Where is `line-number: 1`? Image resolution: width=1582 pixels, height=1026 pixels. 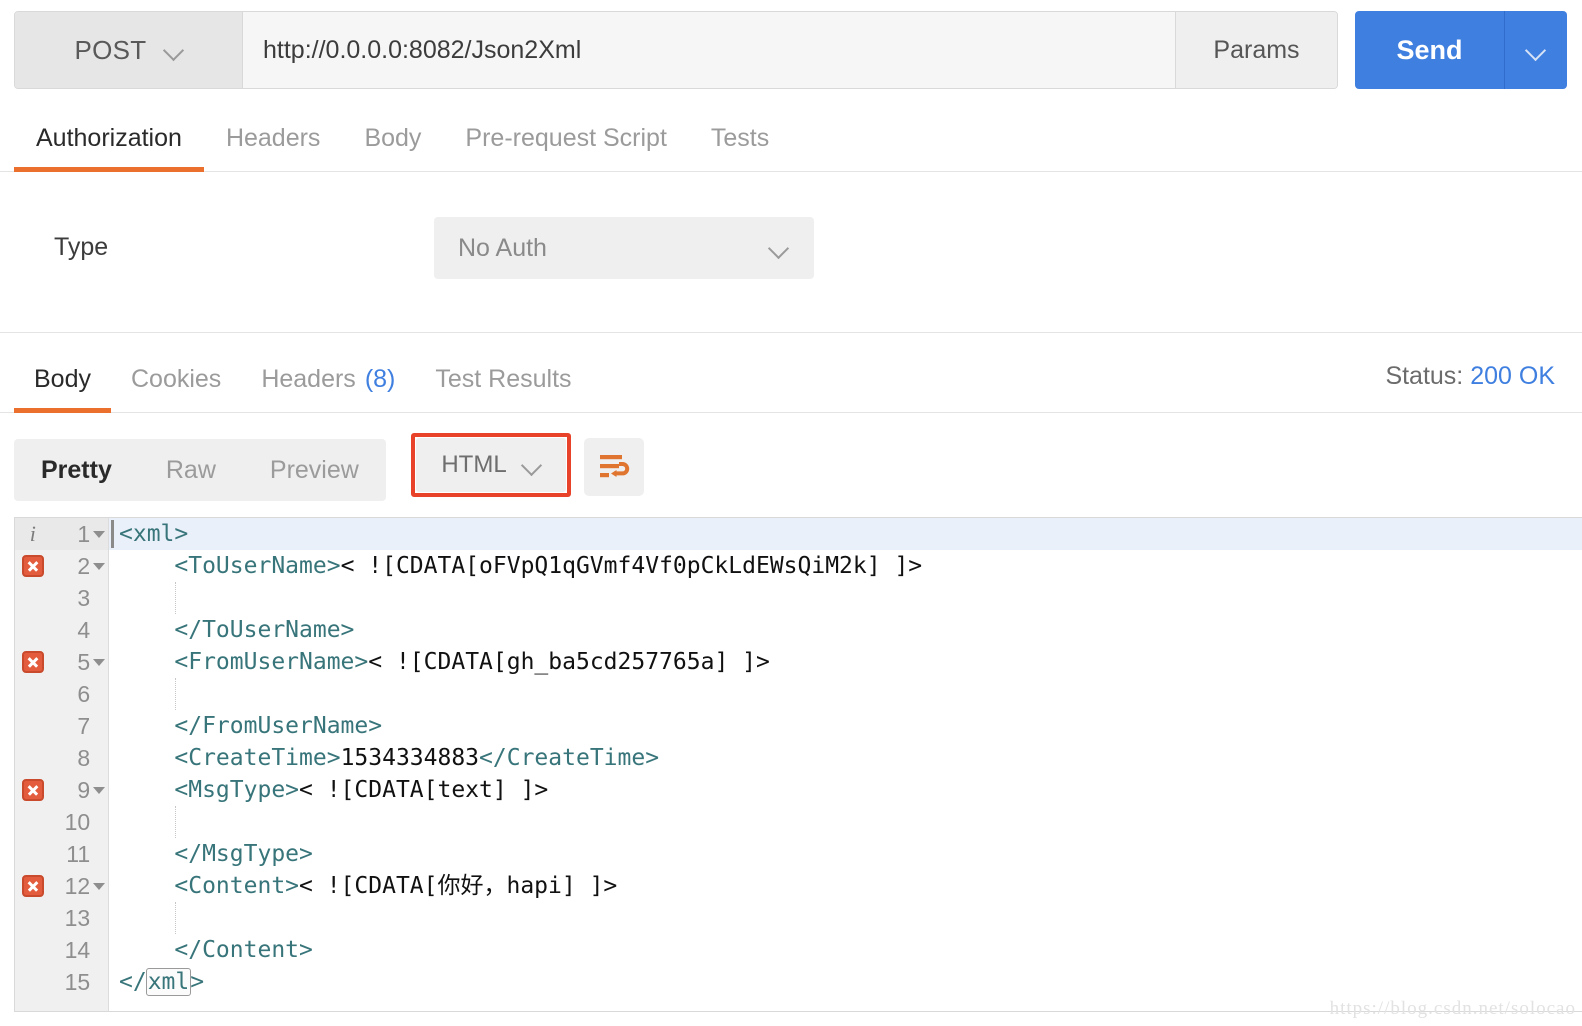 line-number: 1 is located at coordinates (84, 533).